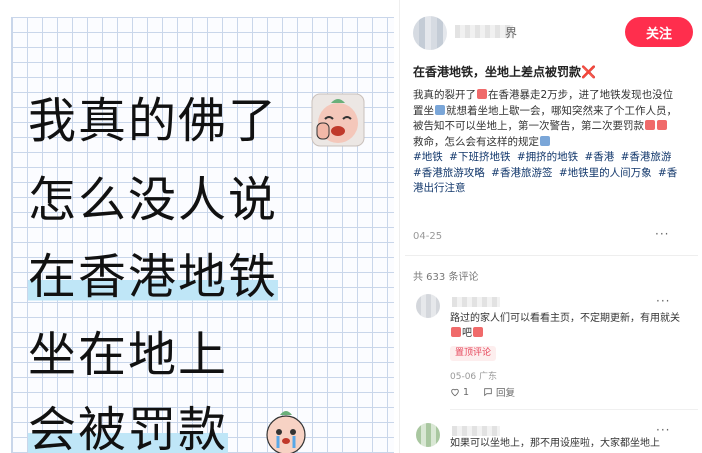 This screenshot has width=702, height=453. What do you see at coordinates (428, 157) in the screenshot?
I see `tag-link: #地铁` at bounding box center [428, 157].